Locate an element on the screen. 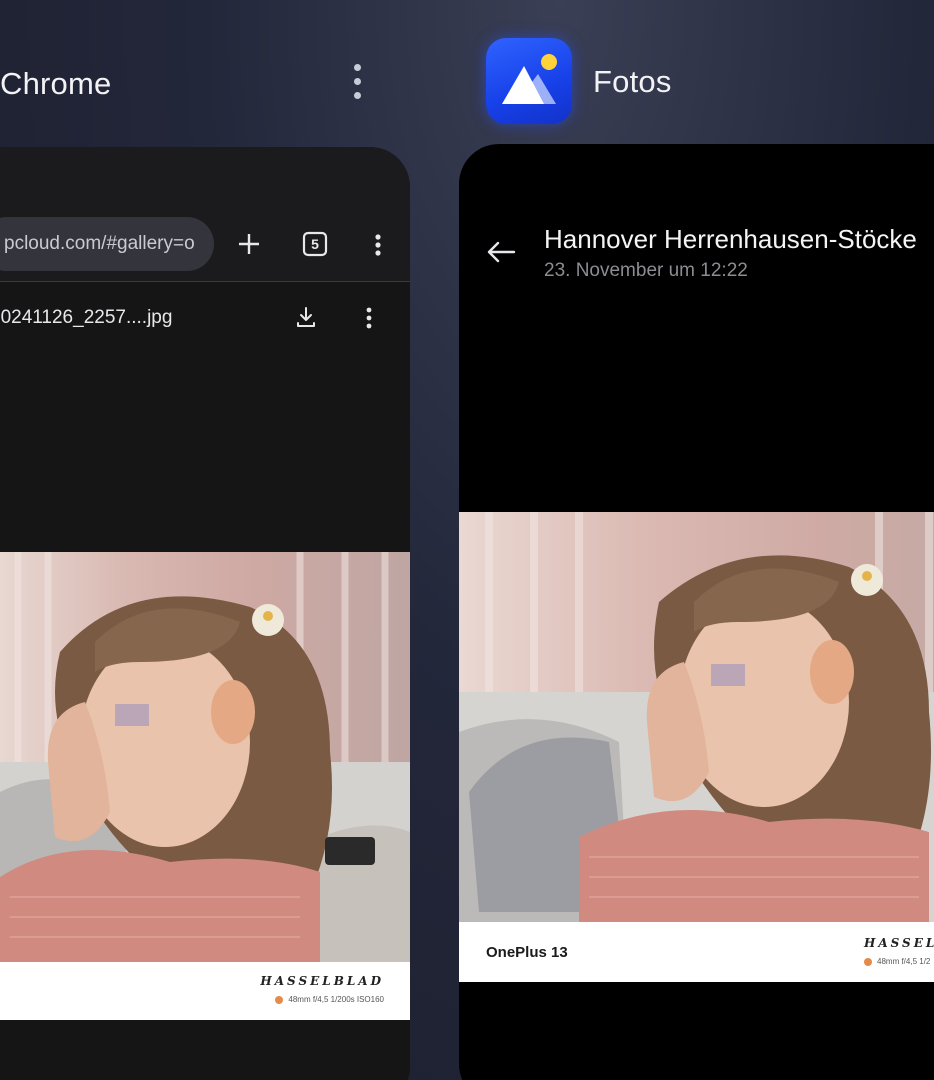 Image resolution: width=934 pixels, height=1080 pixels. tab-count: 5 is located at coordinates (315, 244).